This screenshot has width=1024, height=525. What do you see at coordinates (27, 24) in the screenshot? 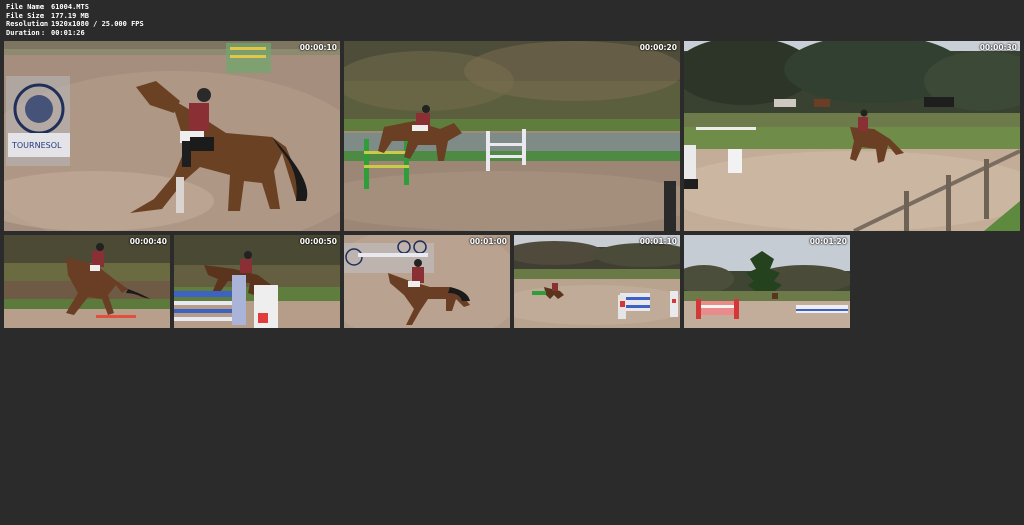
I see `resolution-label: Resolution` at bounding box center [27, 24].